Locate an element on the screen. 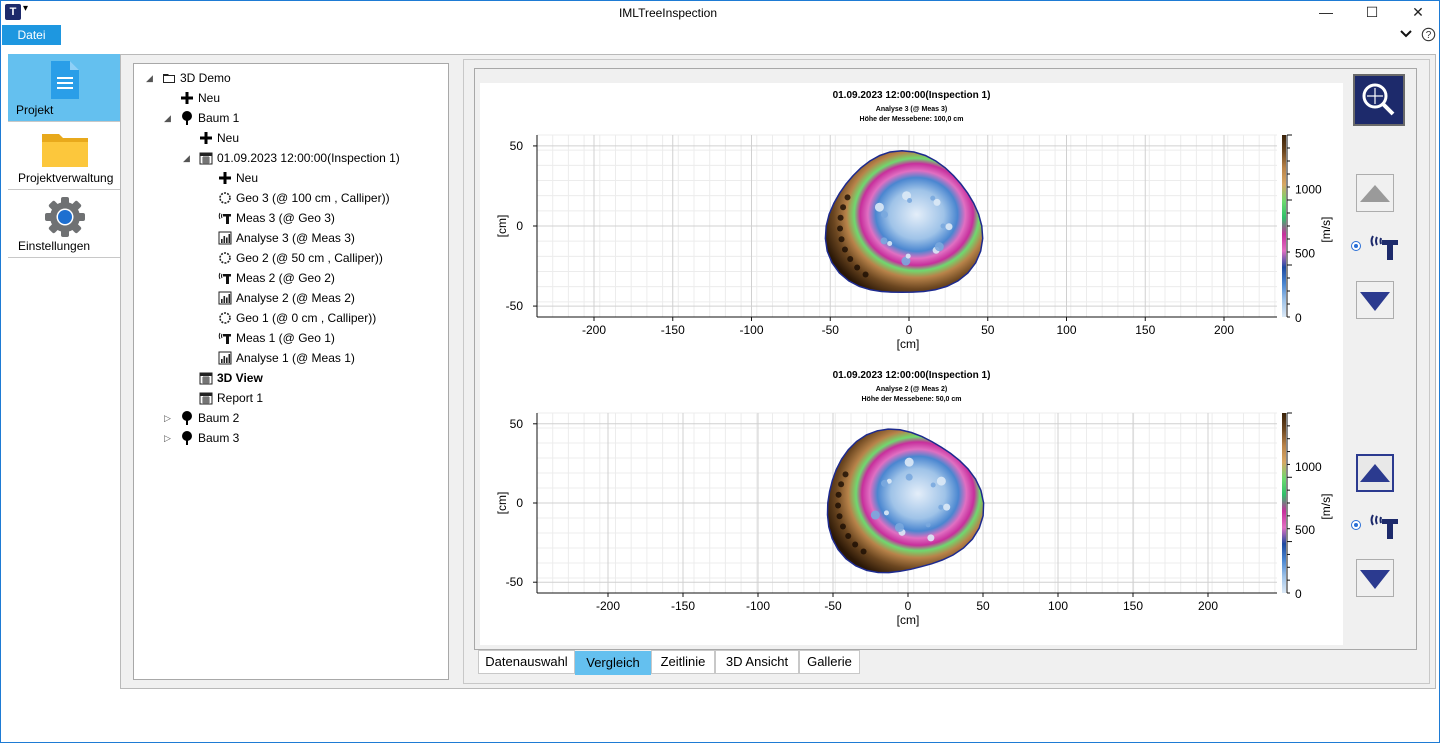  tree-item: Meas 3 (@ Geo 3) is located at coordinates (276, 218).